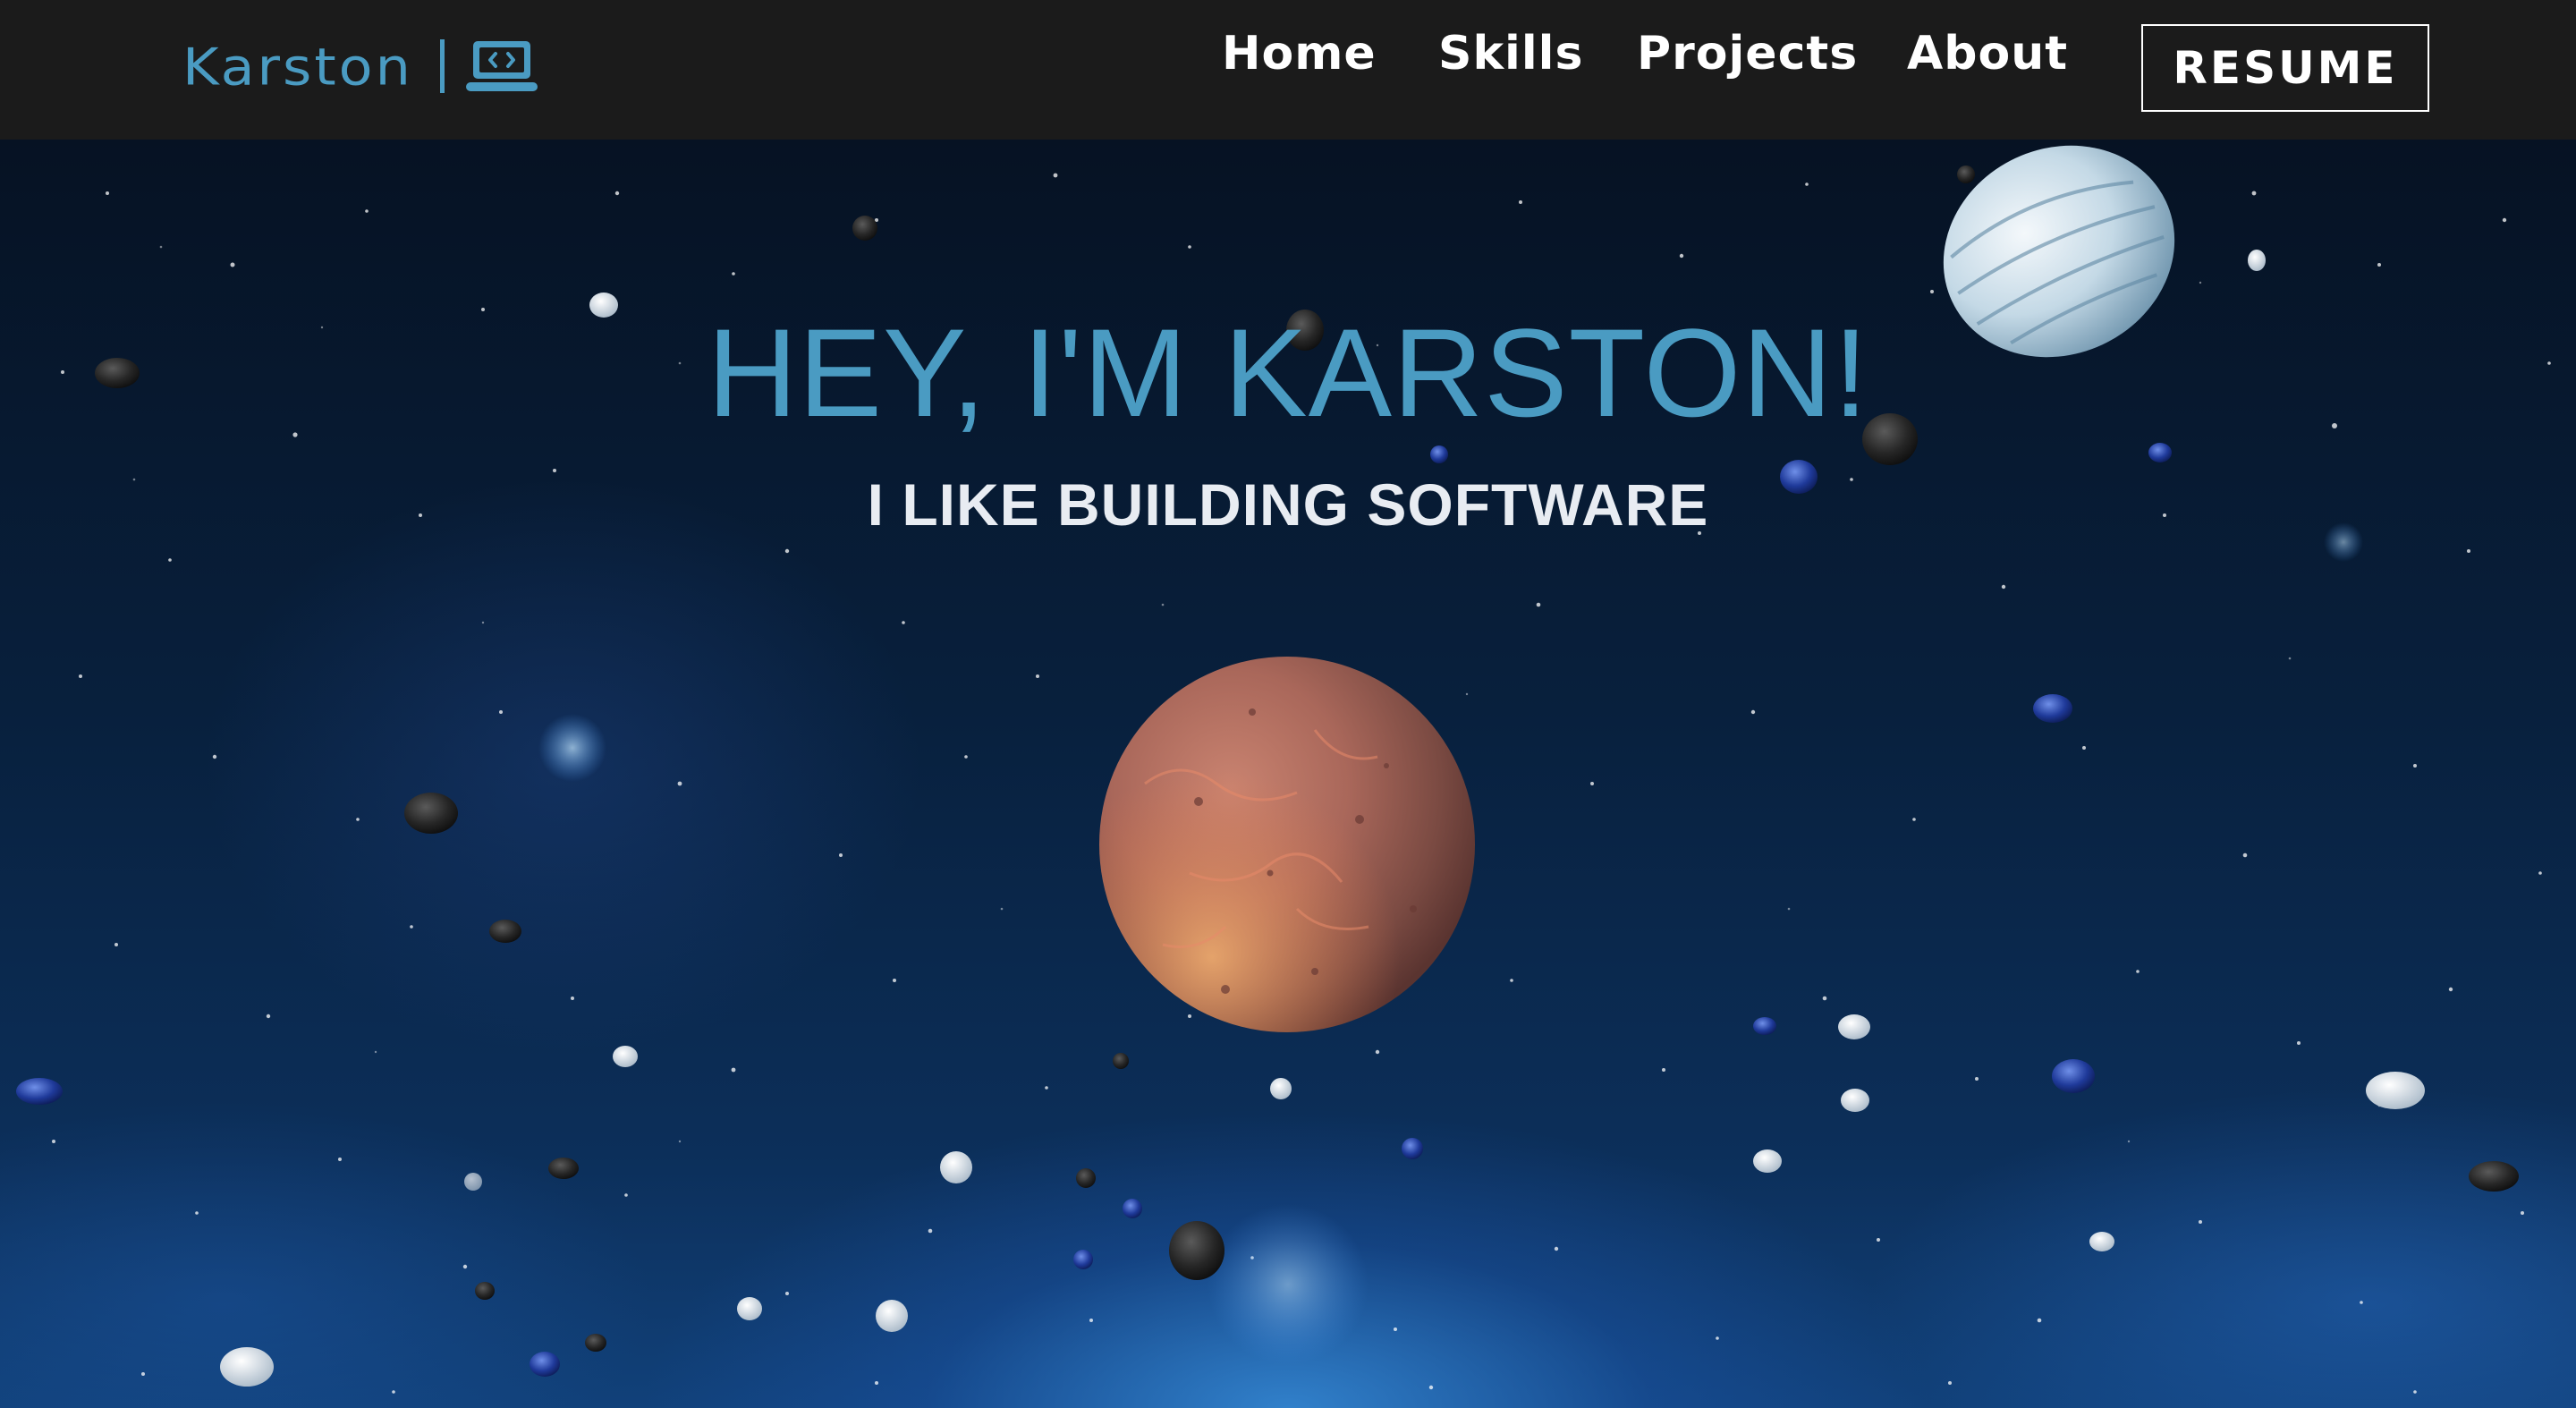 The height and width of the screenshot is (1408, 2576). Describe the element at coordinates (1747, 54) in the screenshot. I see `nav-projects-link: Projects` at that location.